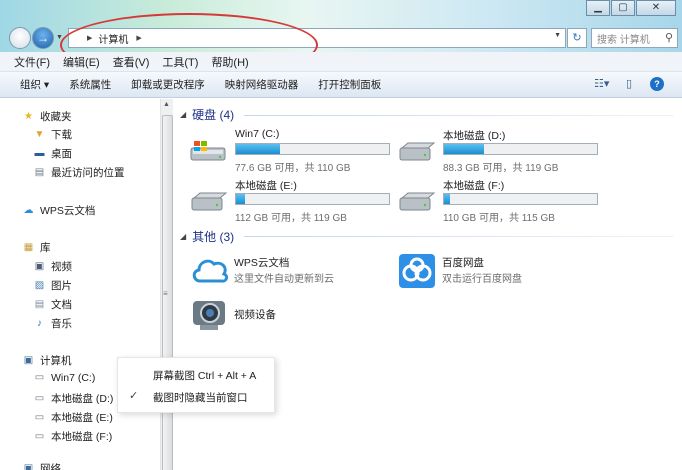 Image resolution: width=682 pixels, height=470 pixels. I want to click on search-input: 搜索 计算机 ⚲, so click(634, 38).